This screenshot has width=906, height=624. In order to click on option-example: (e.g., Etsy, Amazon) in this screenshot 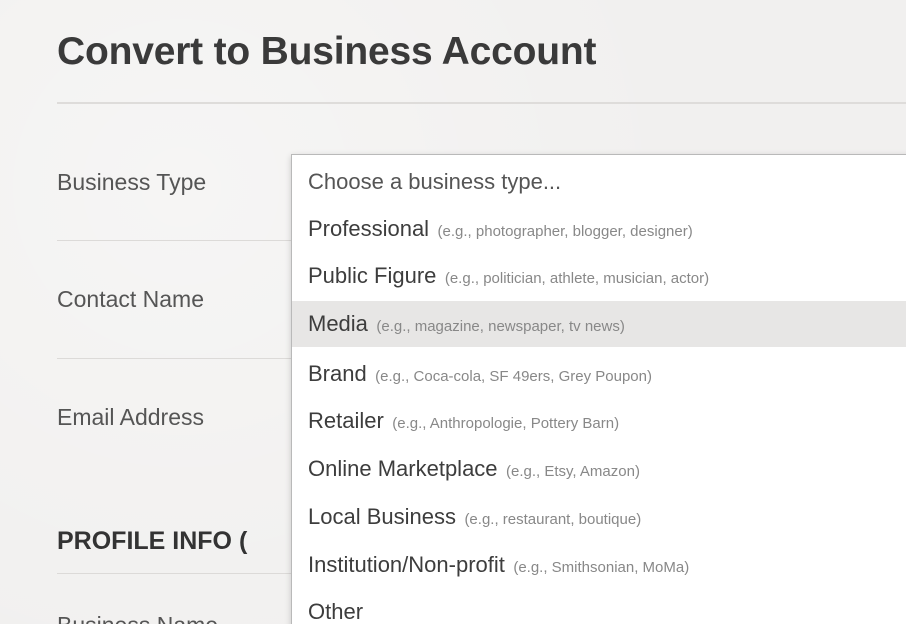, I will do `click(573, 471)`.